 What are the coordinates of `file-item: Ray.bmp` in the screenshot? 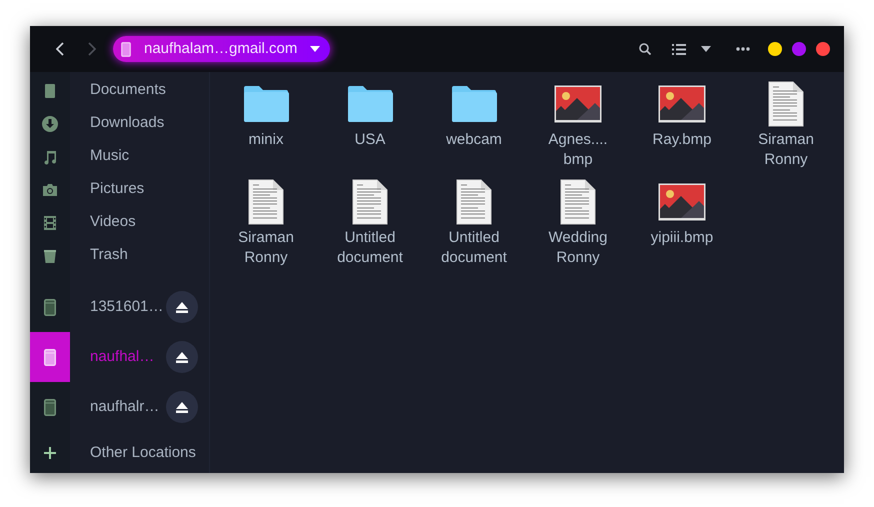 It's located at (682, 129).